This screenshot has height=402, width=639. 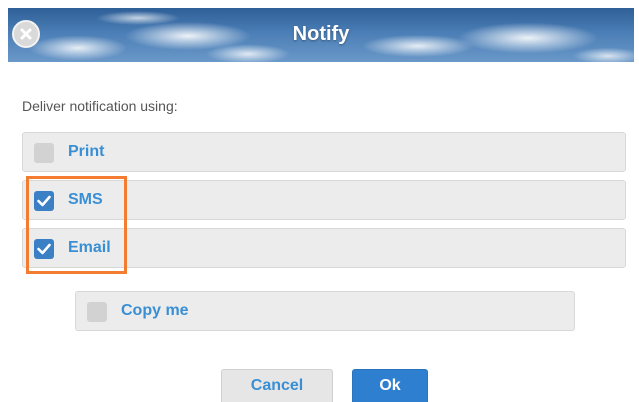 What do you see at coordinates (97, 312) in the screenshot?
I see `copy-me-checkbox` at bounding box center [97, 312].